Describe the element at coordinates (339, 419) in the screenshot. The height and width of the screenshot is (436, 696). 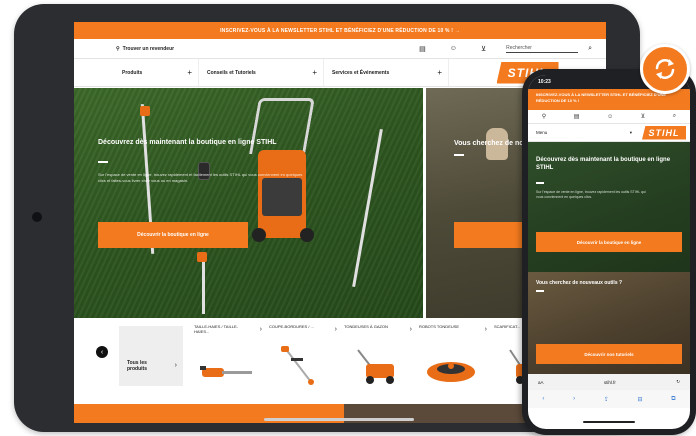
I see `home-indicator` at that location.